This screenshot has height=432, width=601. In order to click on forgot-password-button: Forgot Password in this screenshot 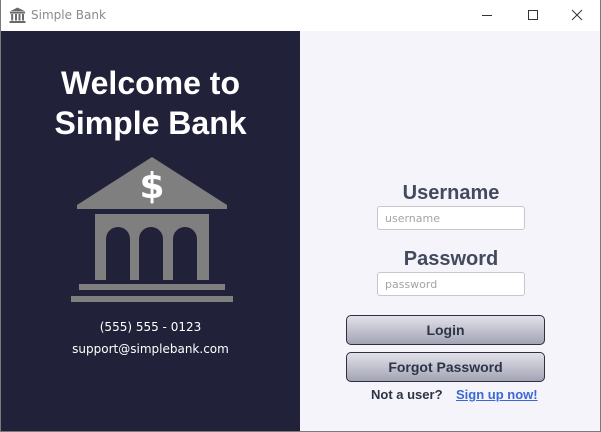, I will do `click(445, 367)`.